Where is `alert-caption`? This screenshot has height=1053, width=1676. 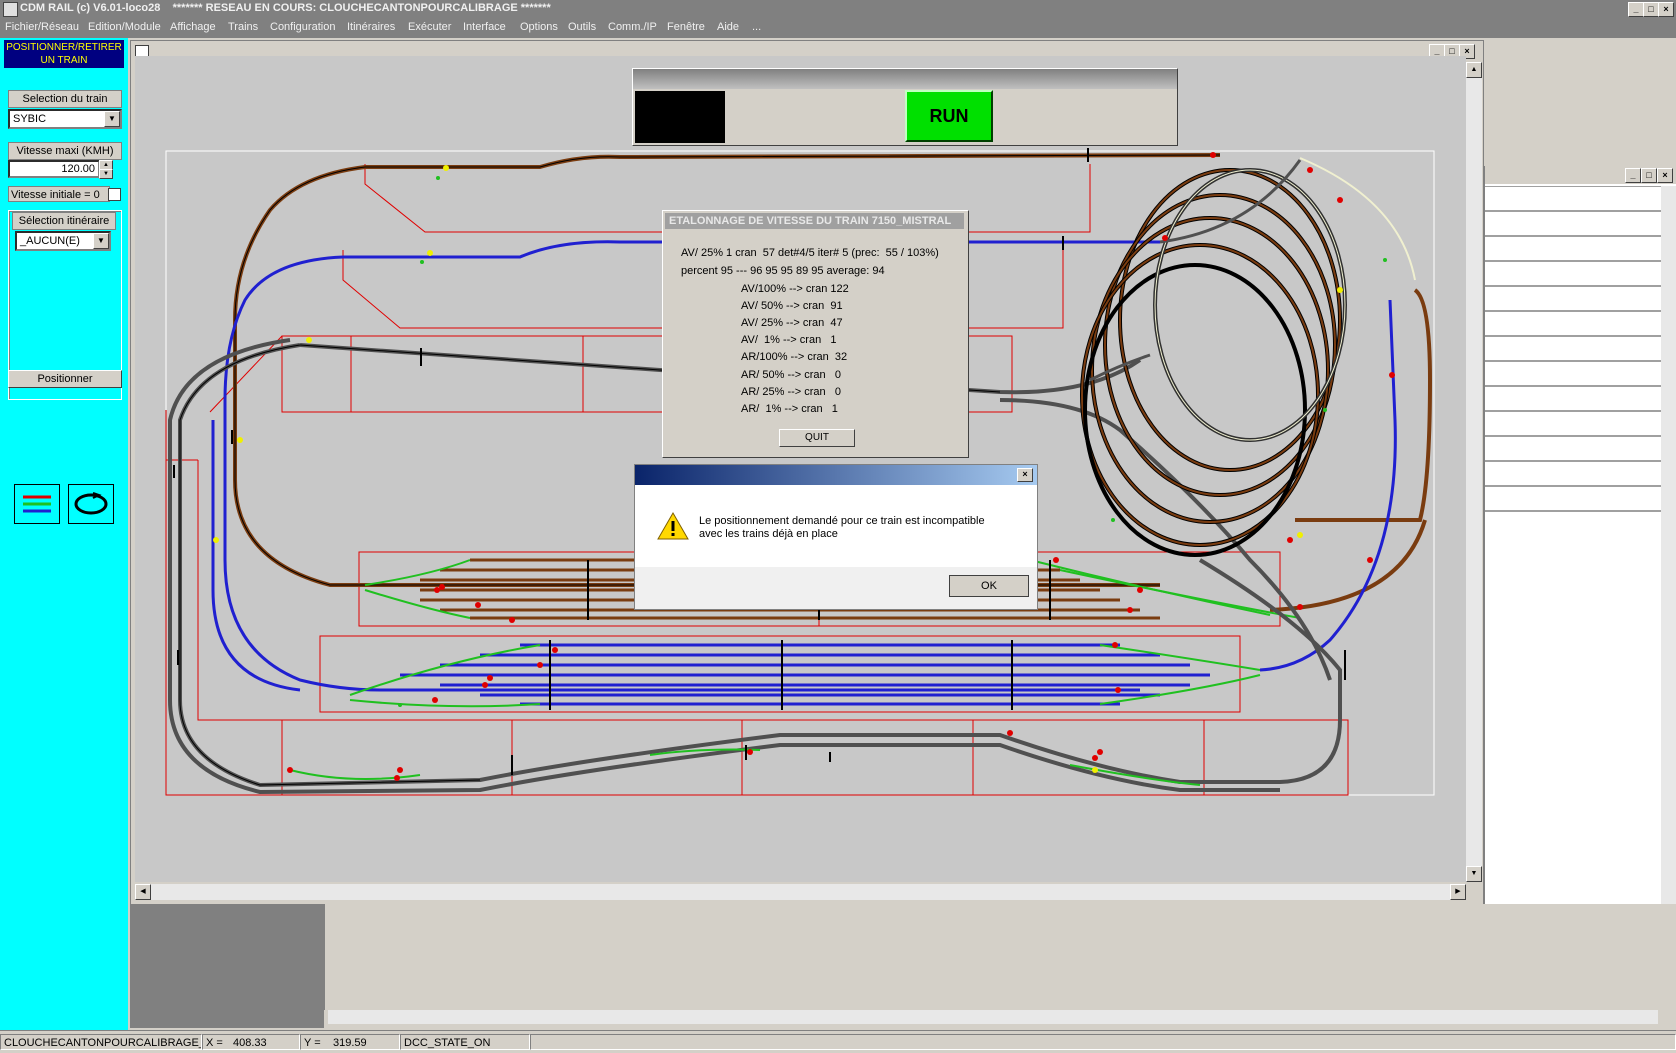 alert-caption is located at coordinates (836, 475).